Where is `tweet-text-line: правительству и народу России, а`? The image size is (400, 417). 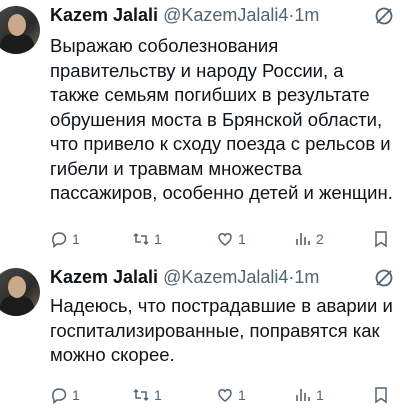
tweet-text-line: правительству и народу России, а is located at coordinates (197, 70).